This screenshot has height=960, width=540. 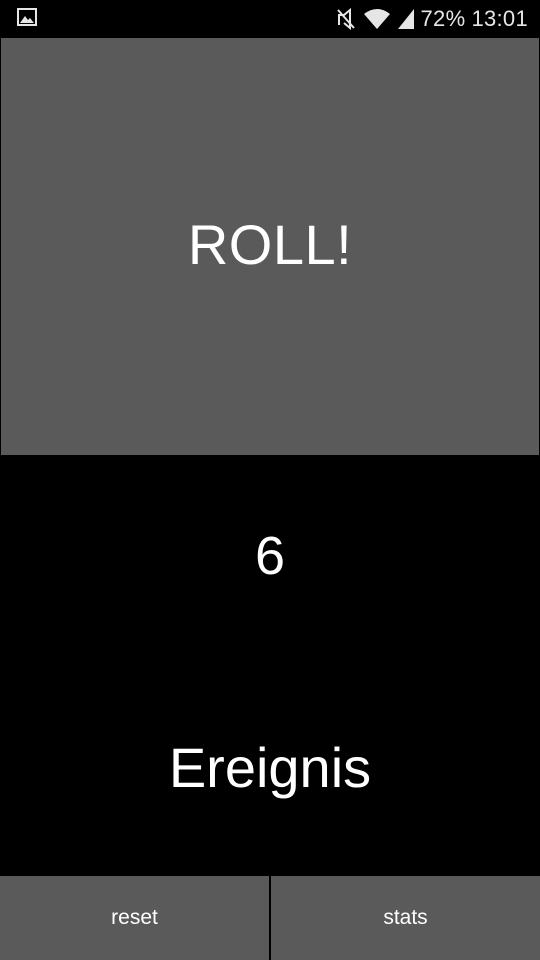 I want to click on stats-button-label: stats, so click(x=405, y=917).